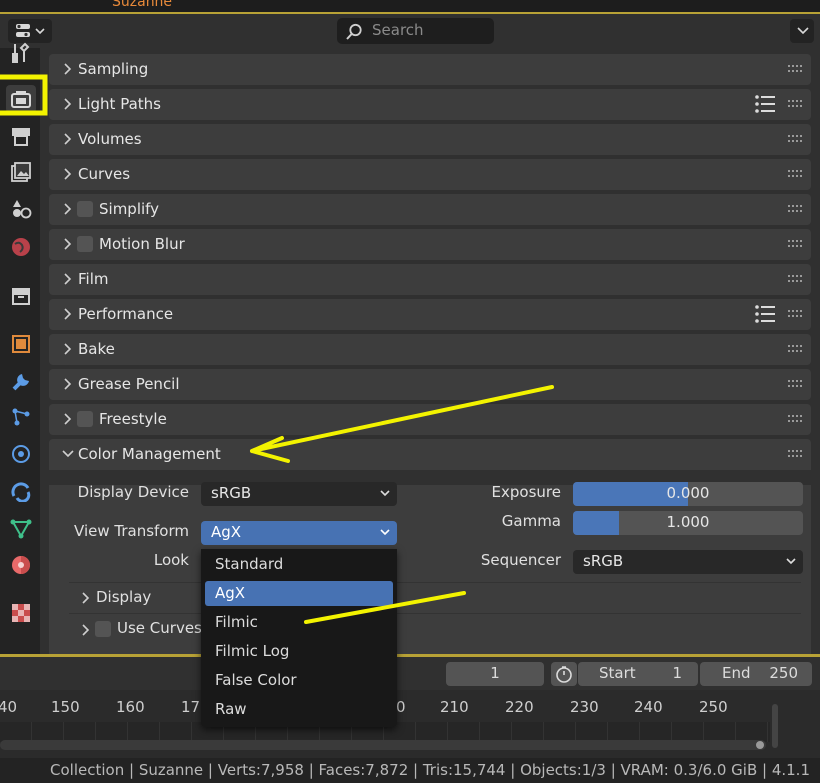  What do you see at coordinates (415, 31) in the screenshot?
I see `search-field: Search` at bounding box center [415, 31].